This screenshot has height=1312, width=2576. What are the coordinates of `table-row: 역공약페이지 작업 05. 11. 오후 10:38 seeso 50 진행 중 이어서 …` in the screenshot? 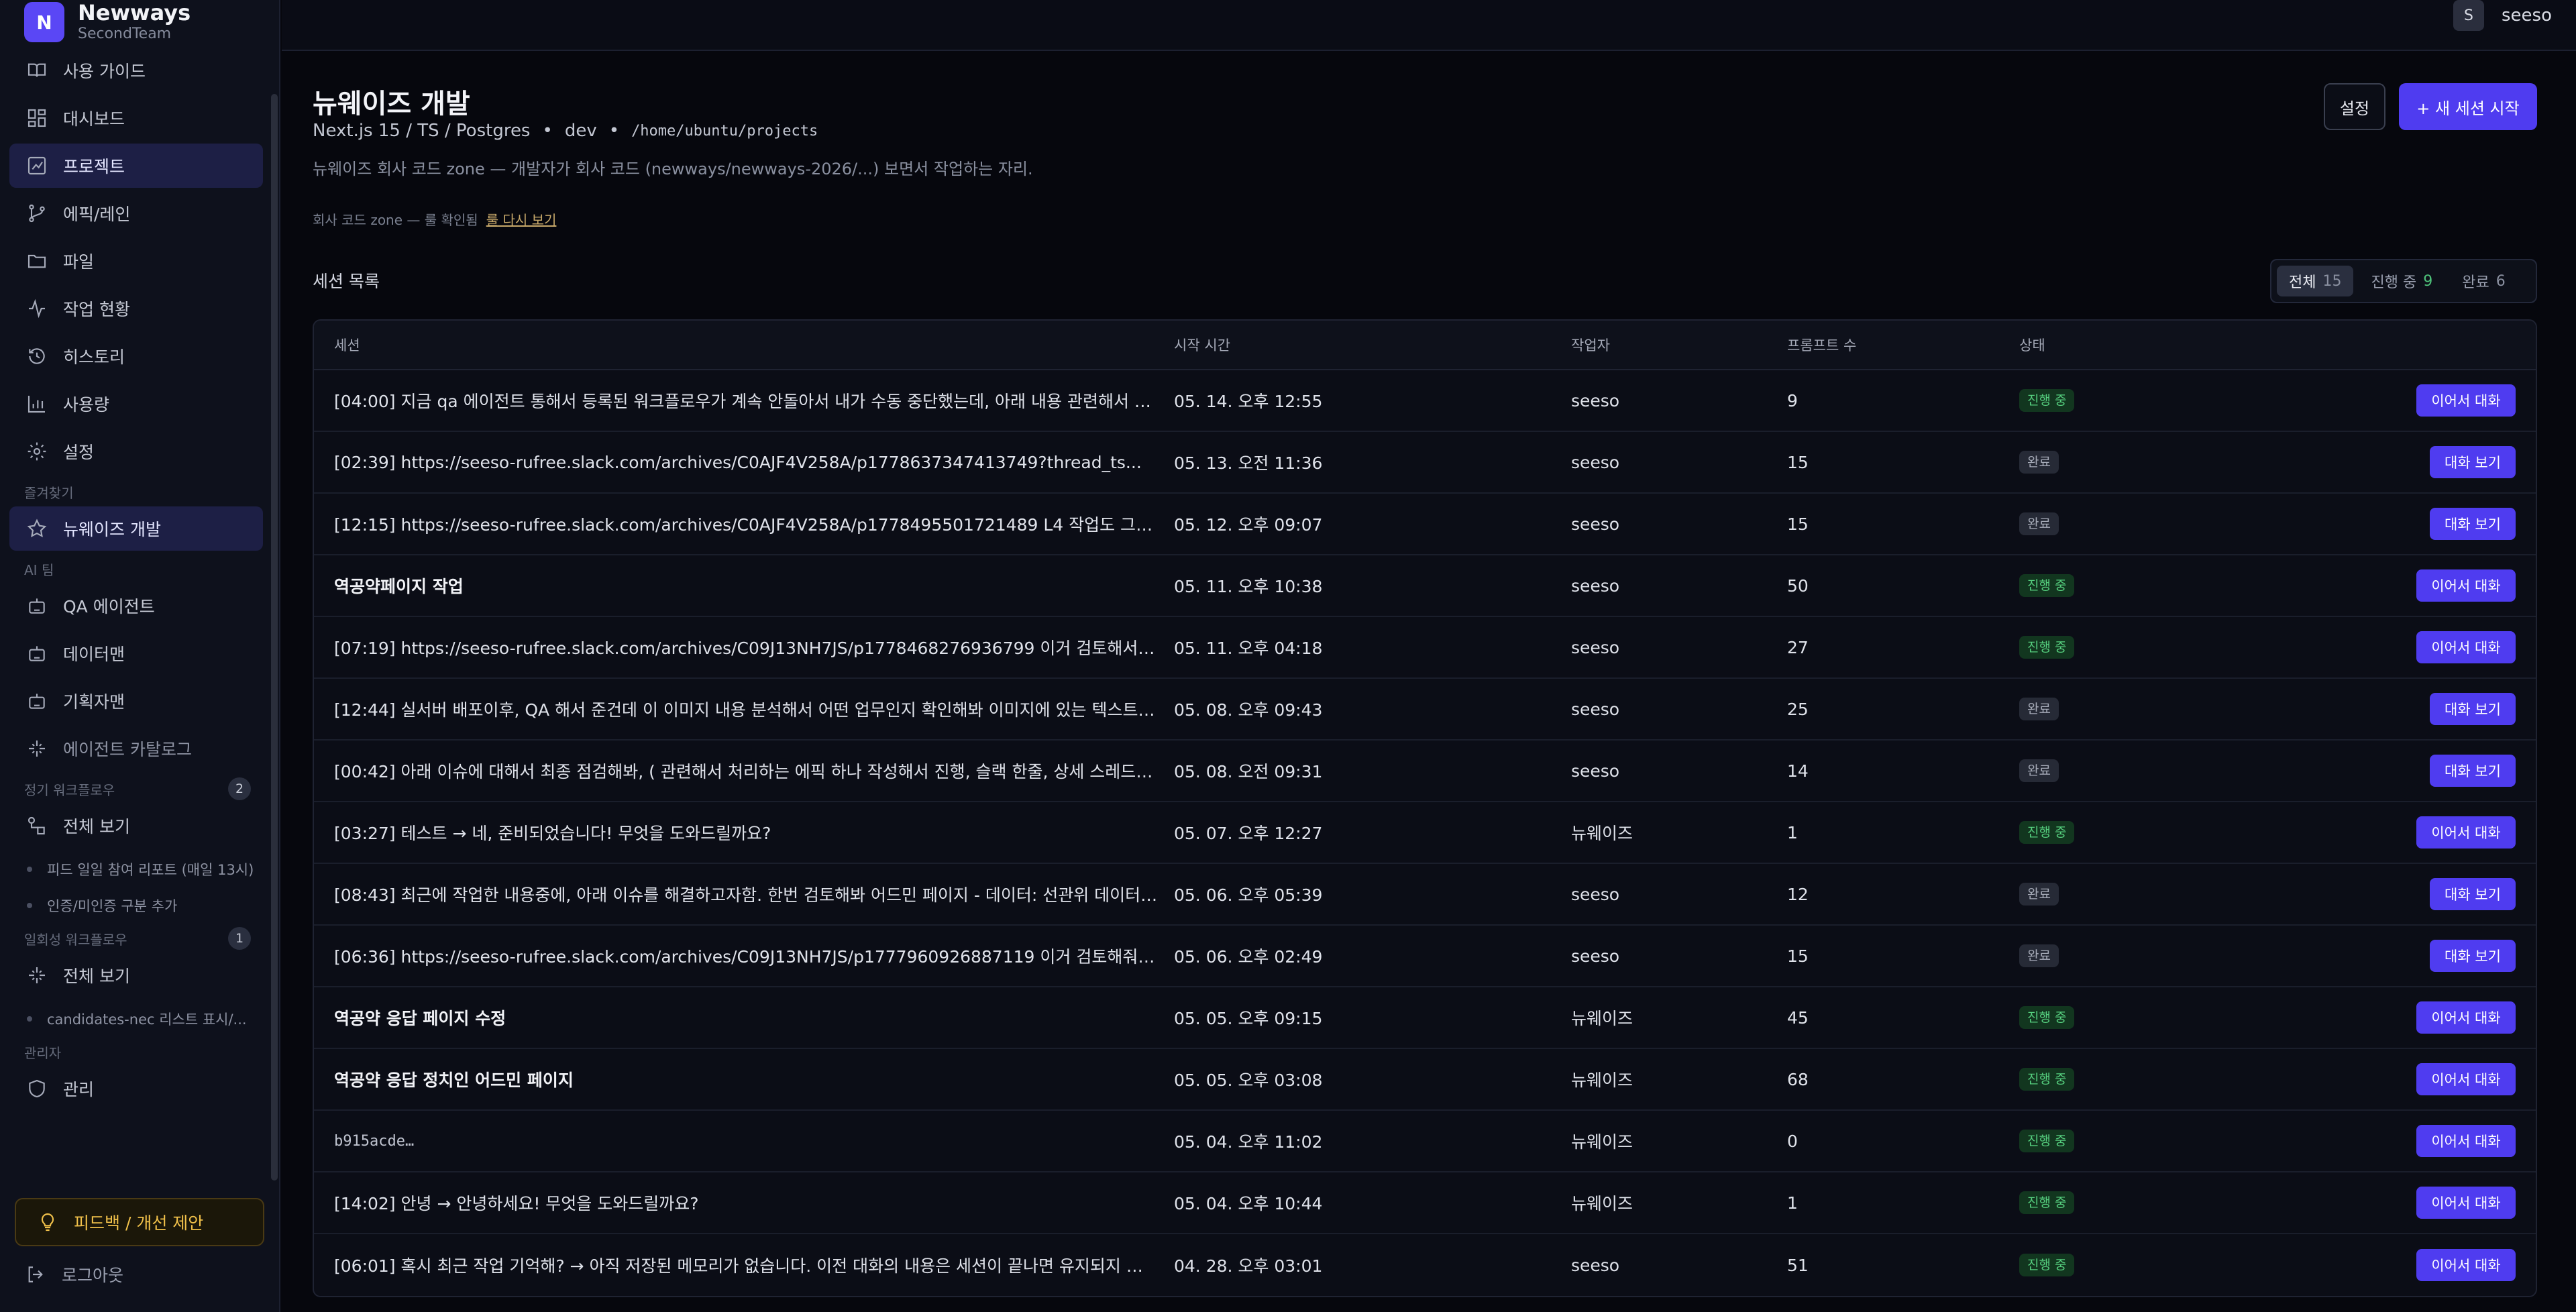 It's located at (1425, 586).